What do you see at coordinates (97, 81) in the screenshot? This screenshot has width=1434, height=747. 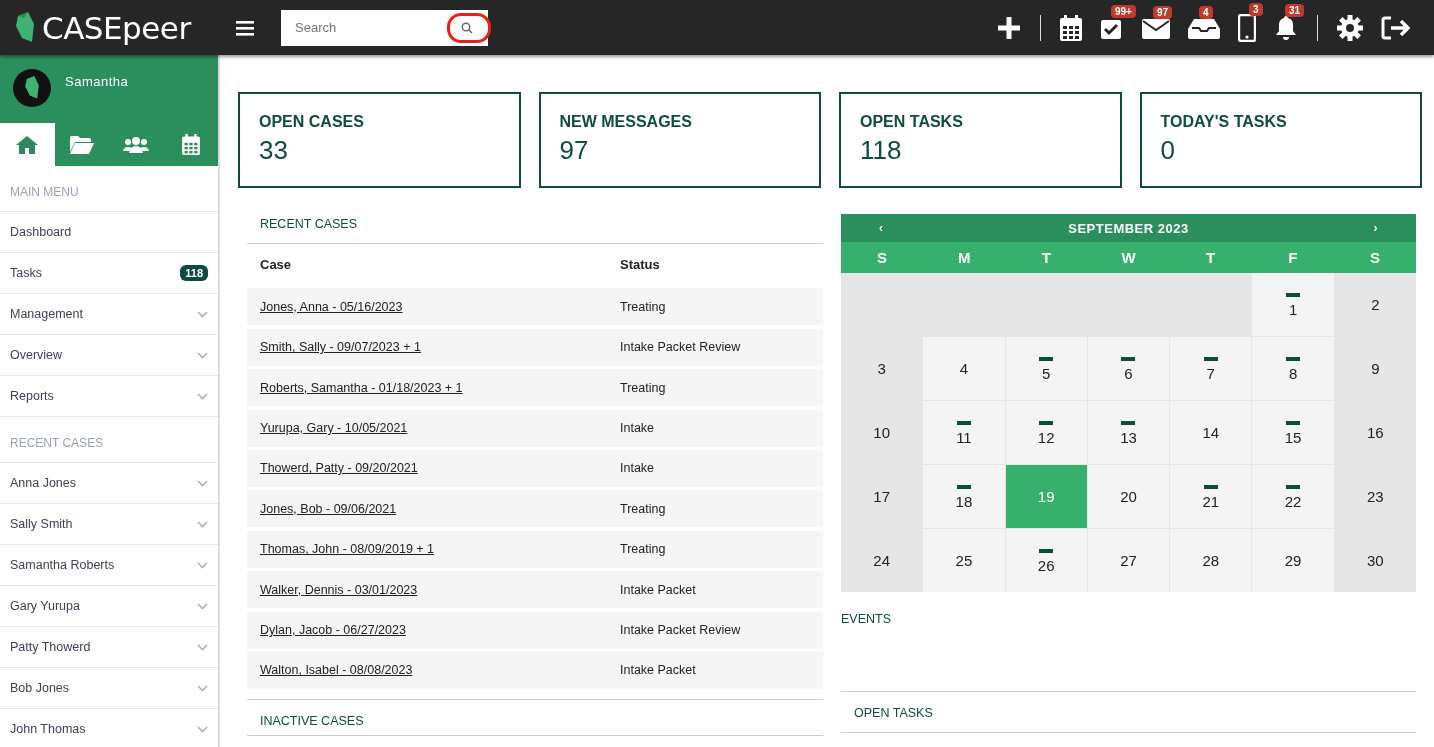 I see `user-name: Samantha` at bounding box center [97, 81].